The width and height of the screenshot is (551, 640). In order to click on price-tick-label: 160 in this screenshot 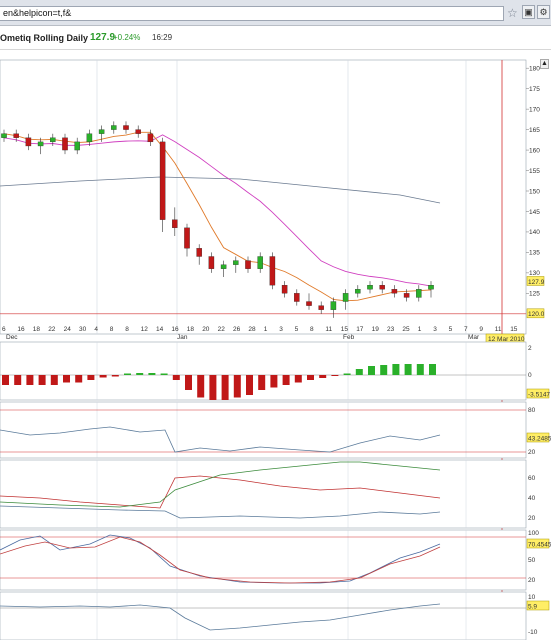, I will do `click(534, 150)`.